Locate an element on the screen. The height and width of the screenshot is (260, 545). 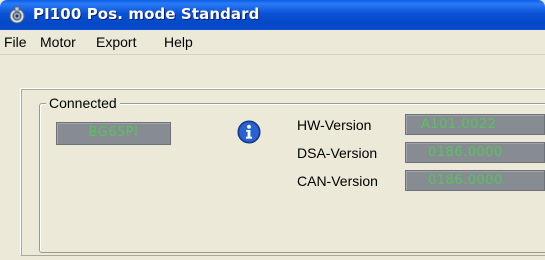
dsa-version-label: DSA-Version is located at coordinates (337, 153).